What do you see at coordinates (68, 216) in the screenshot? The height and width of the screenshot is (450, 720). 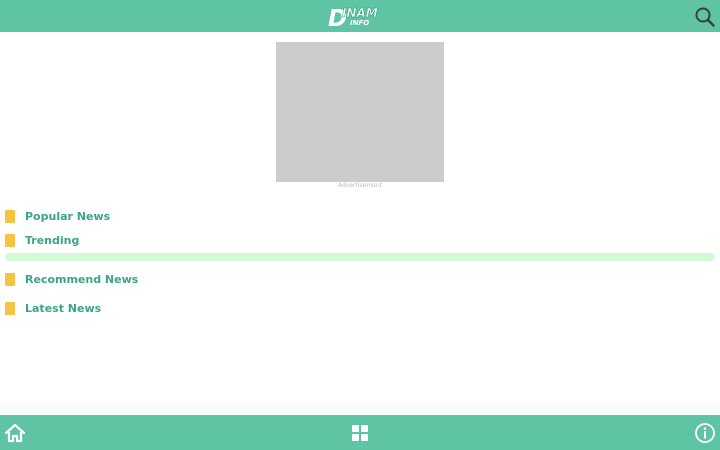 I see `section-label: Popular News` at bounding box center [68, 216].